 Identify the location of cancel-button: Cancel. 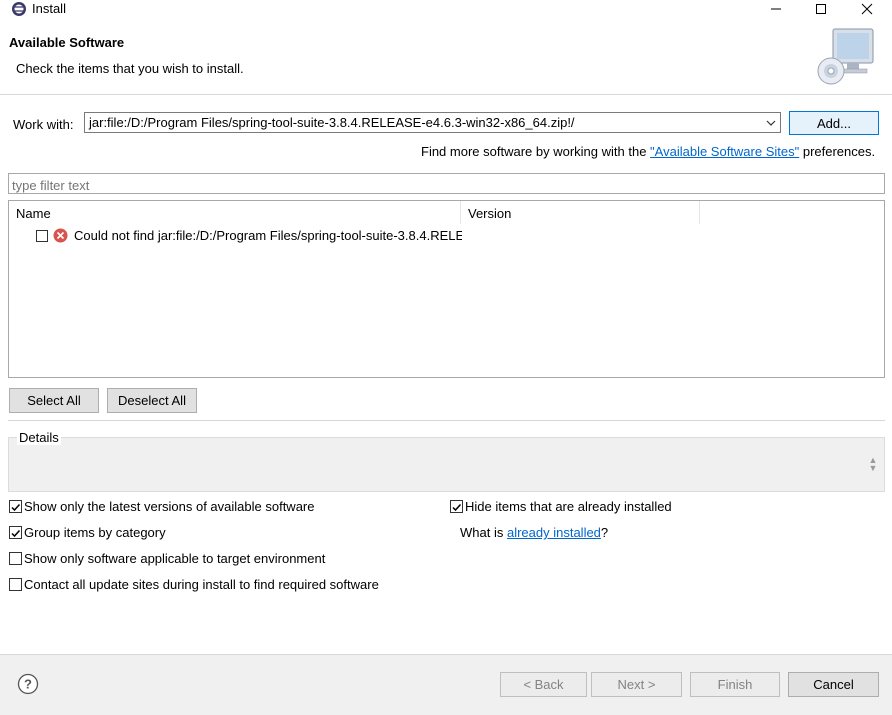
(833, 684).